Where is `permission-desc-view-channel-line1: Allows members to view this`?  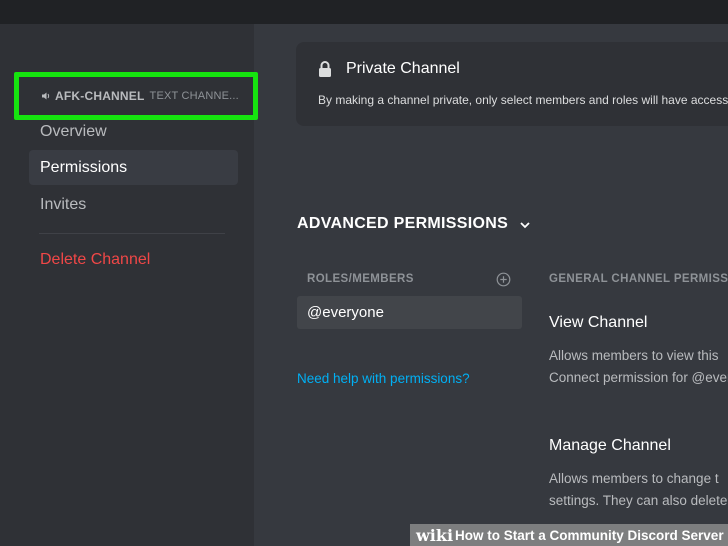
permission-desc-view-channel-line1: Allows members to view this is located at coordinates (634, 355).